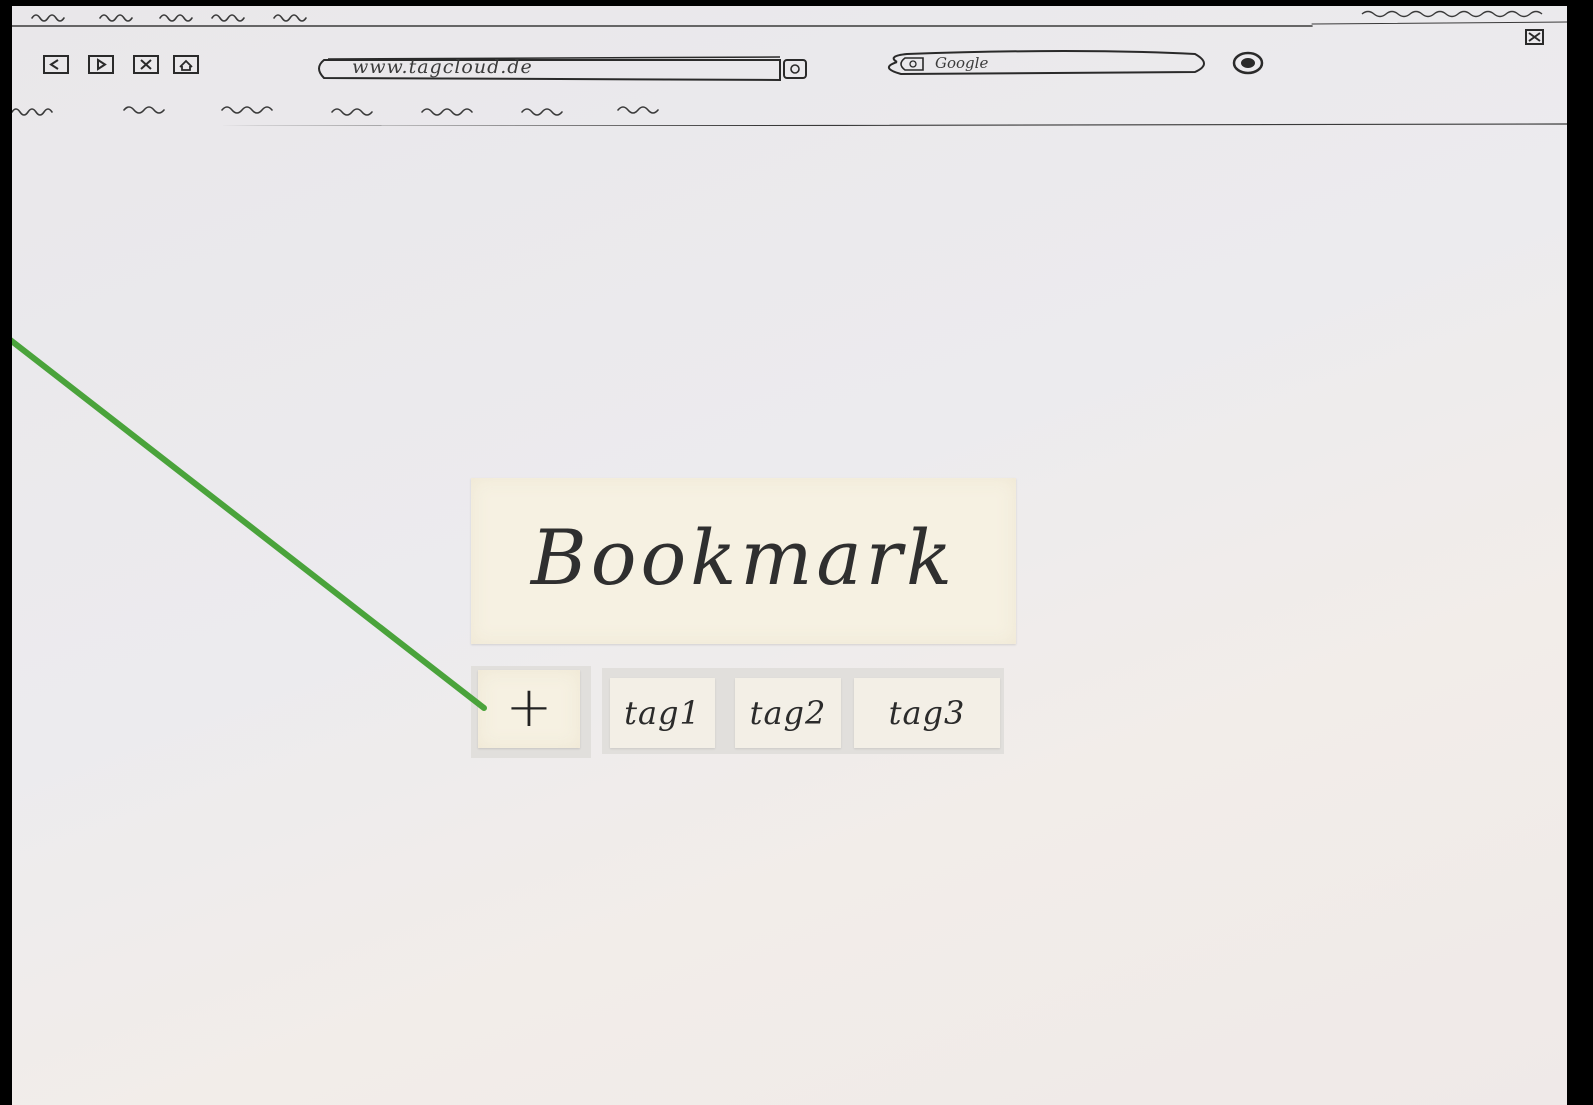  I want to click on window-controls, so click(1452, 14).